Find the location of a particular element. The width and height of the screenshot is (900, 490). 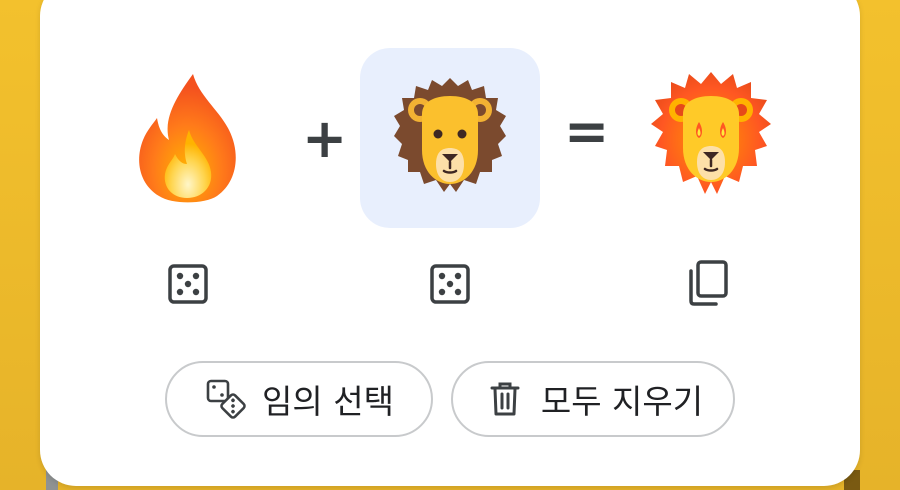

equals-operator: = is located at coordinates (587, 131).